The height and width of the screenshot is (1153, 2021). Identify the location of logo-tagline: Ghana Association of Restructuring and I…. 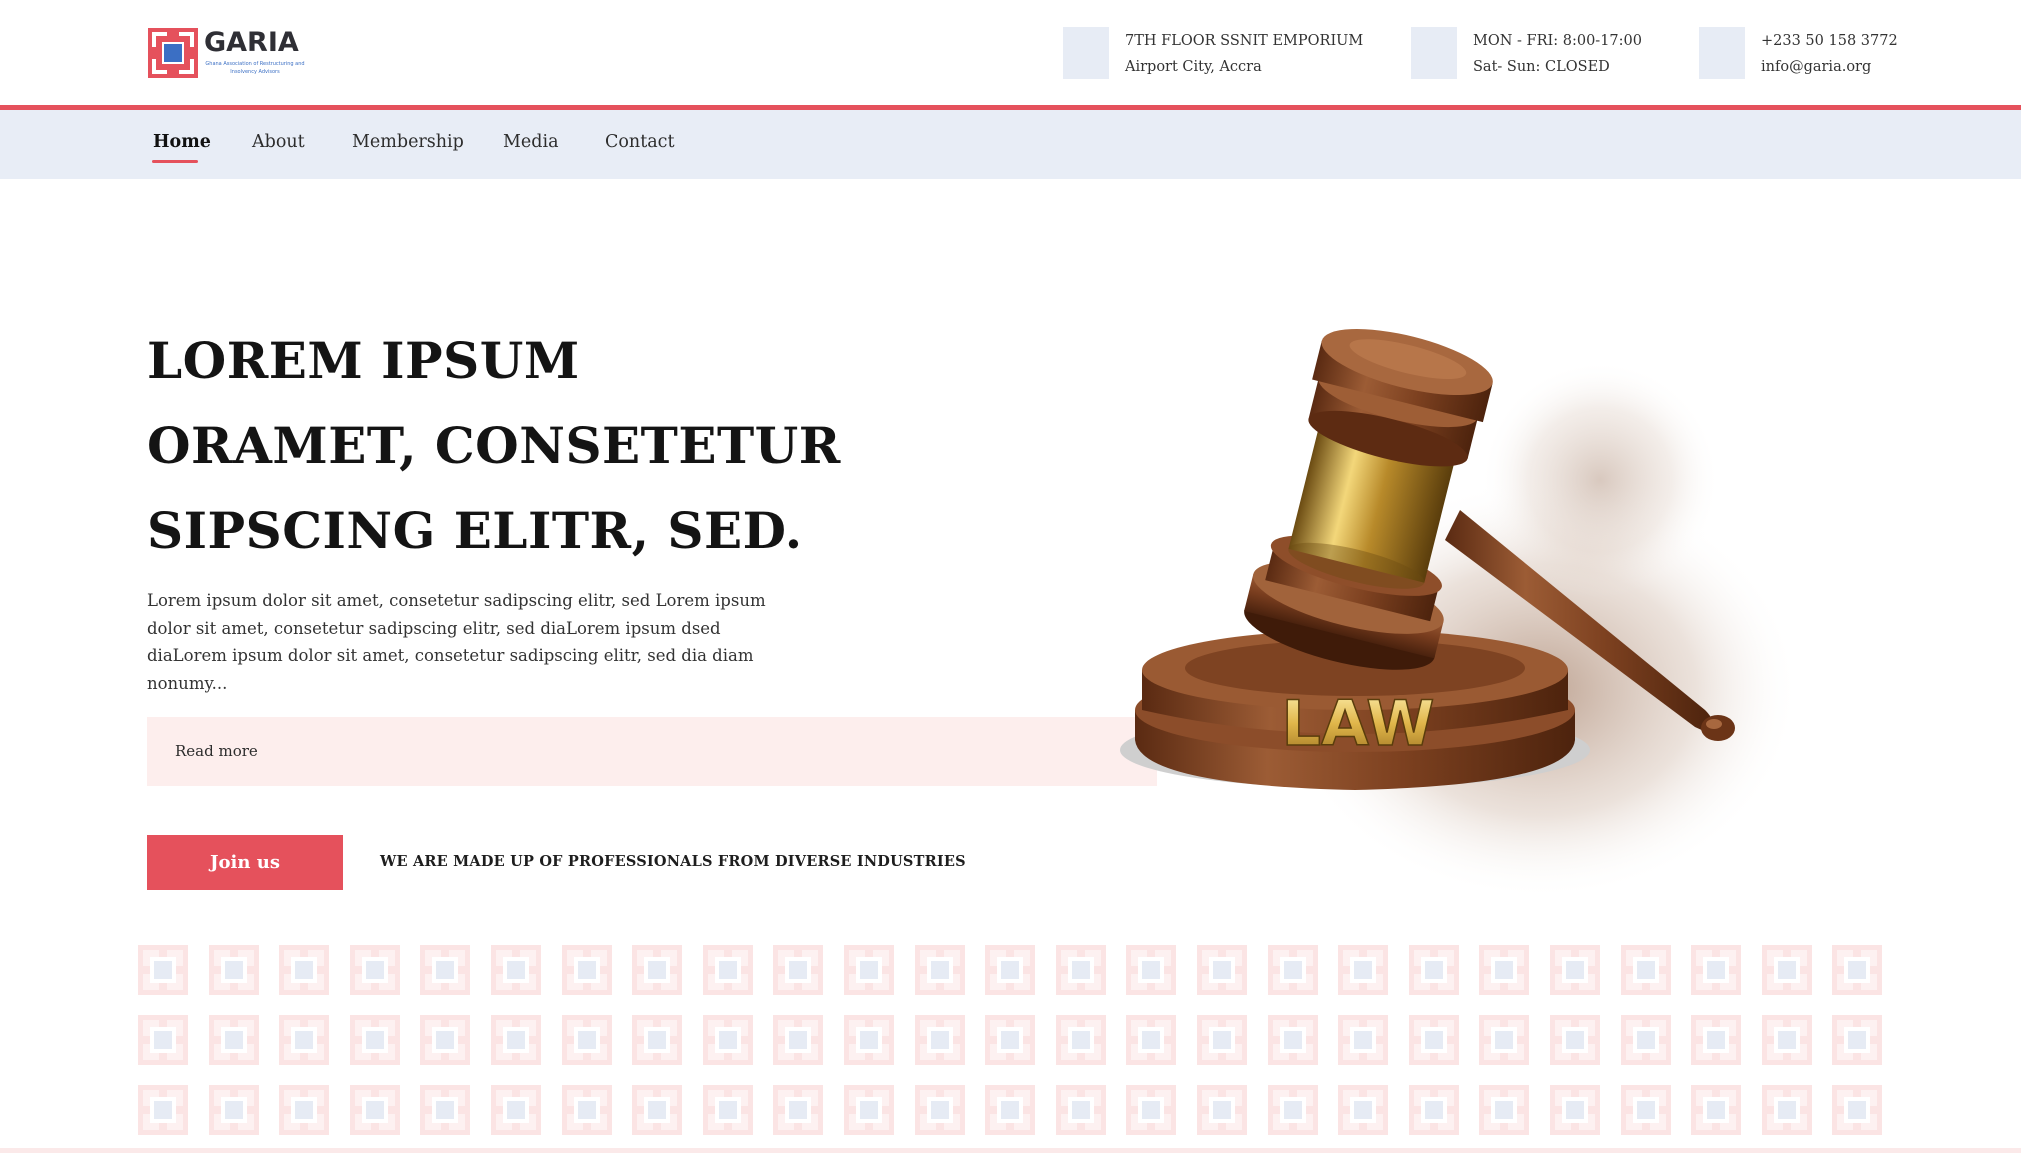
(255, 68).